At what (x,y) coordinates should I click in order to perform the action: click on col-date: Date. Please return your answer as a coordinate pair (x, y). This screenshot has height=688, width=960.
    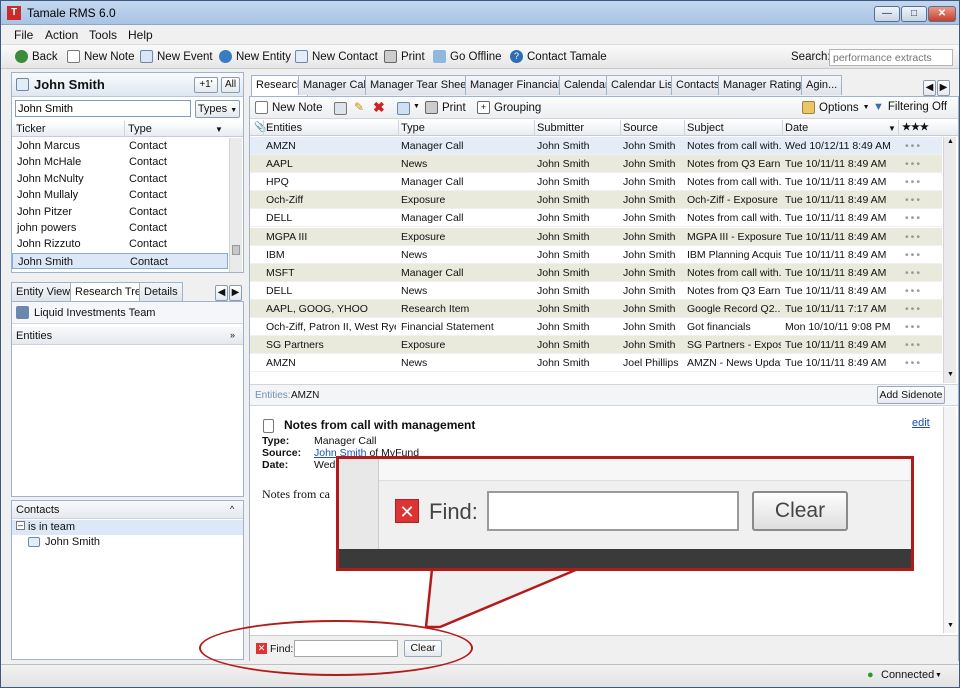
    Looking at the image, I should click on (796, 128).